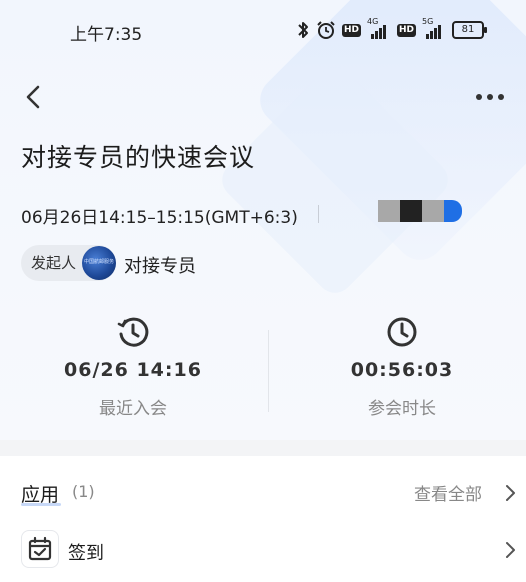 The width and height of the screenshot is (526, 582). I want to click on avatar: 中国航邮服务, so click(99, 263).